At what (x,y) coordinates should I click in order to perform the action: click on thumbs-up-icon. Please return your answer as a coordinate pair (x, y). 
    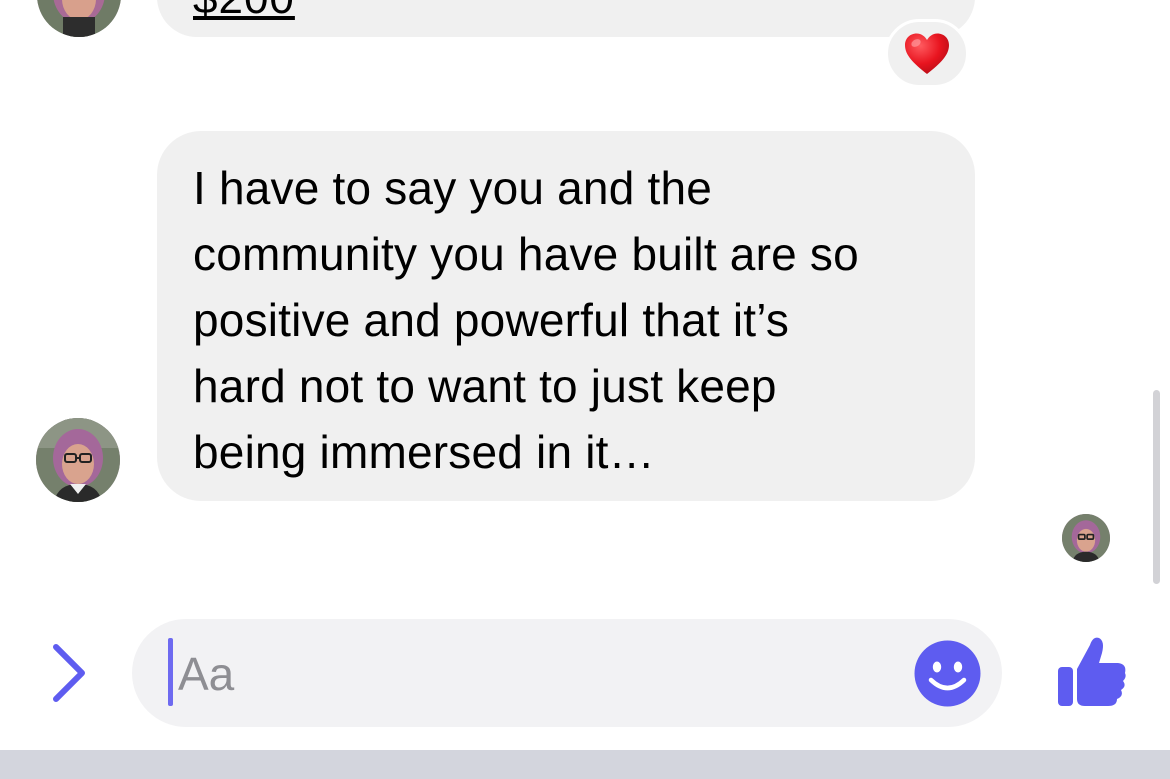
    Looking at the image, I should click on (1092, 671).